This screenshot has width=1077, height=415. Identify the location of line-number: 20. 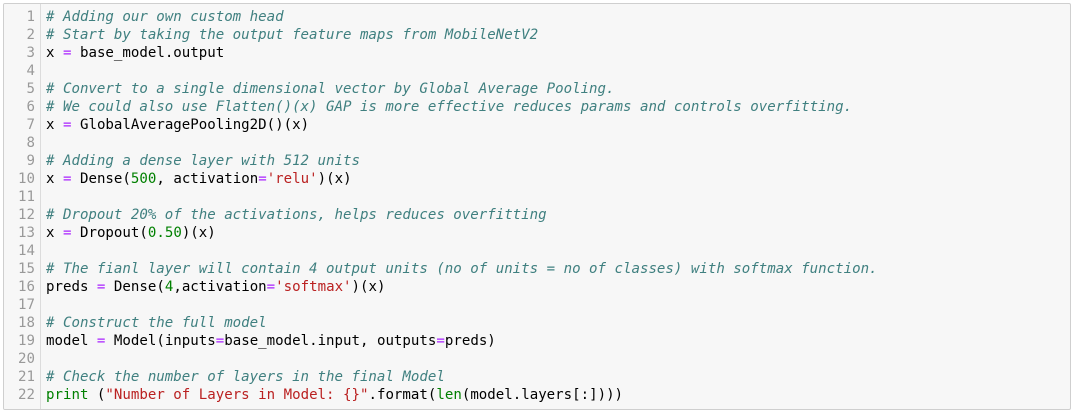
(26, 359).